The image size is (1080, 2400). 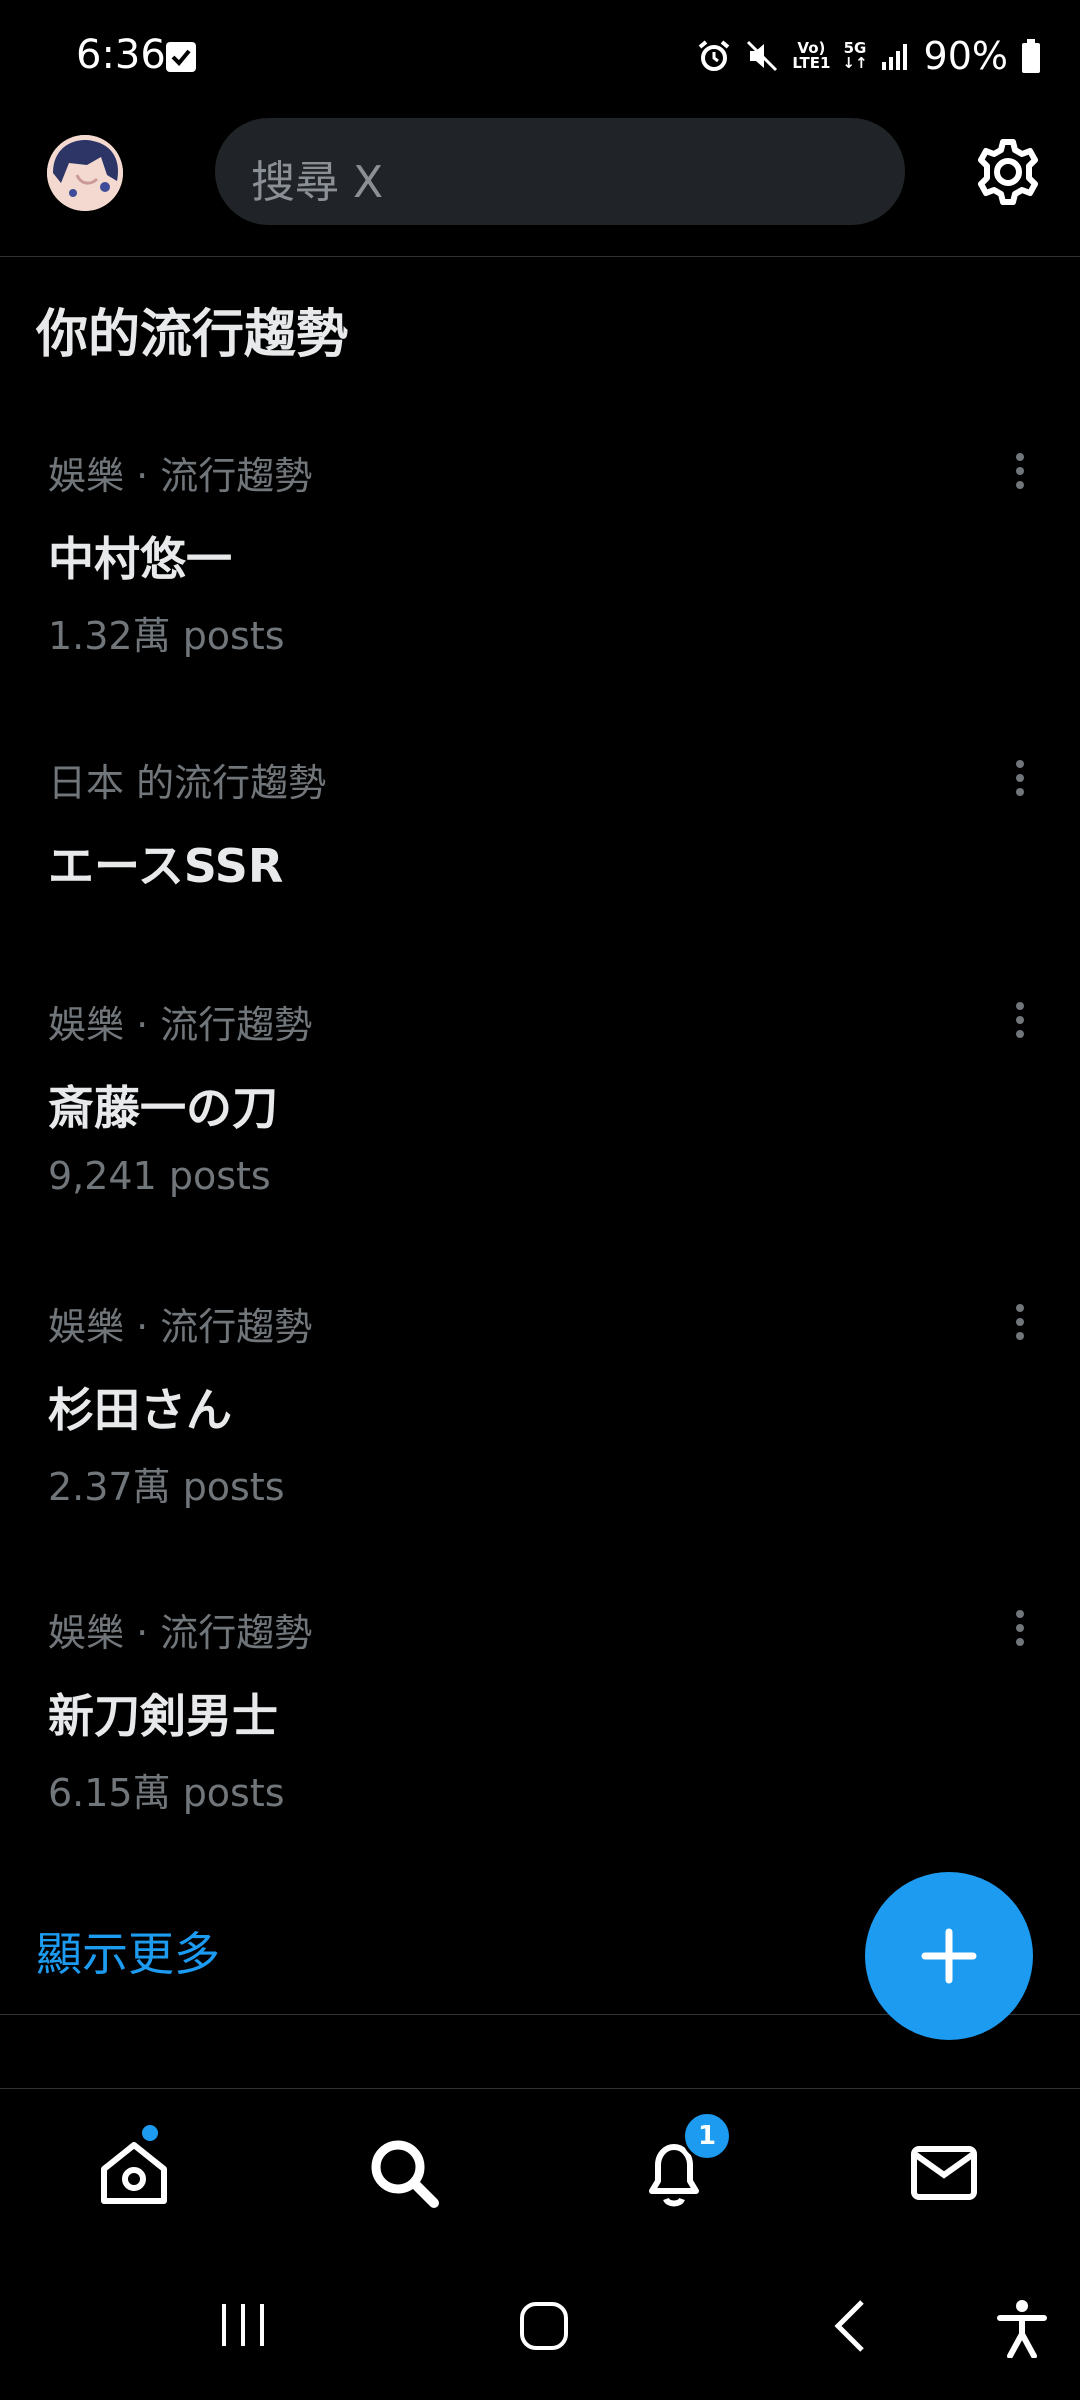 I want to click on nav-search, so click(x=404, y=2173).